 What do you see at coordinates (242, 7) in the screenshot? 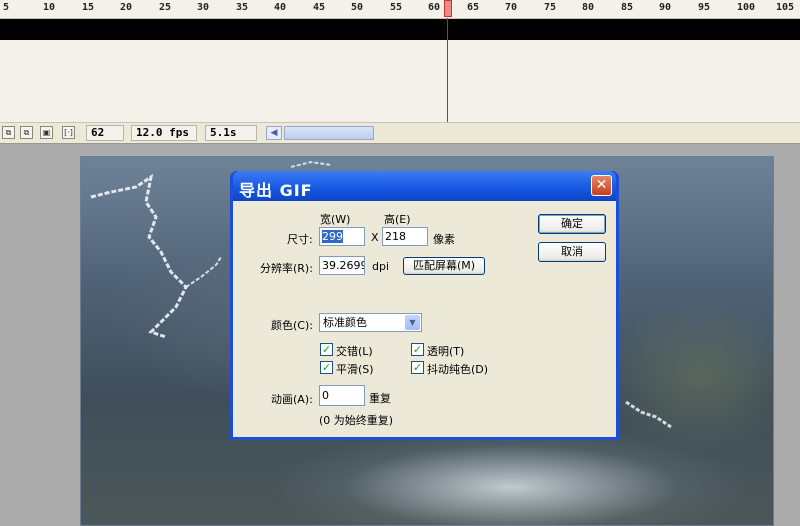
I see `ruler-tick: 35` at bounding box center [242, 7].